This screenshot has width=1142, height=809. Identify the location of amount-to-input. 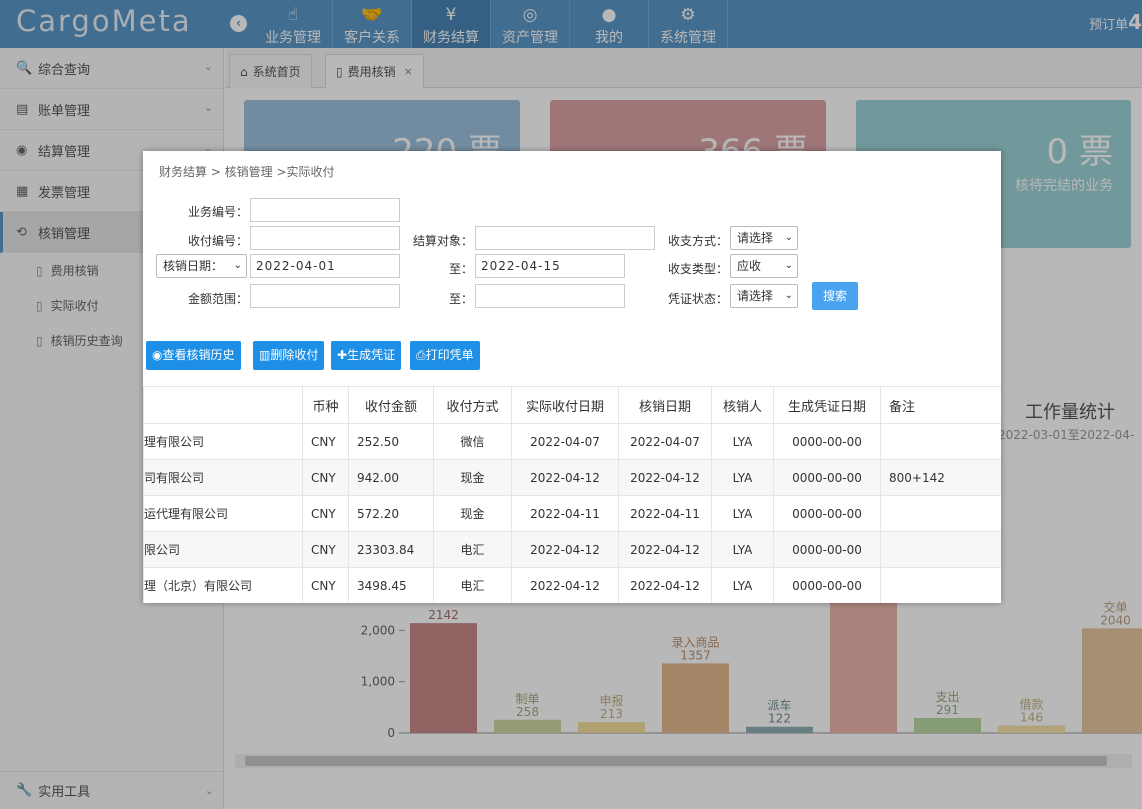
(550, 296).